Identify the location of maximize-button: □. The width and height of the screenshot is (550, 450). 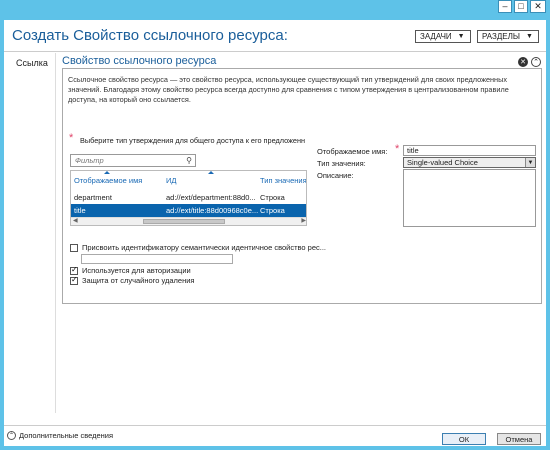
(521, 6).